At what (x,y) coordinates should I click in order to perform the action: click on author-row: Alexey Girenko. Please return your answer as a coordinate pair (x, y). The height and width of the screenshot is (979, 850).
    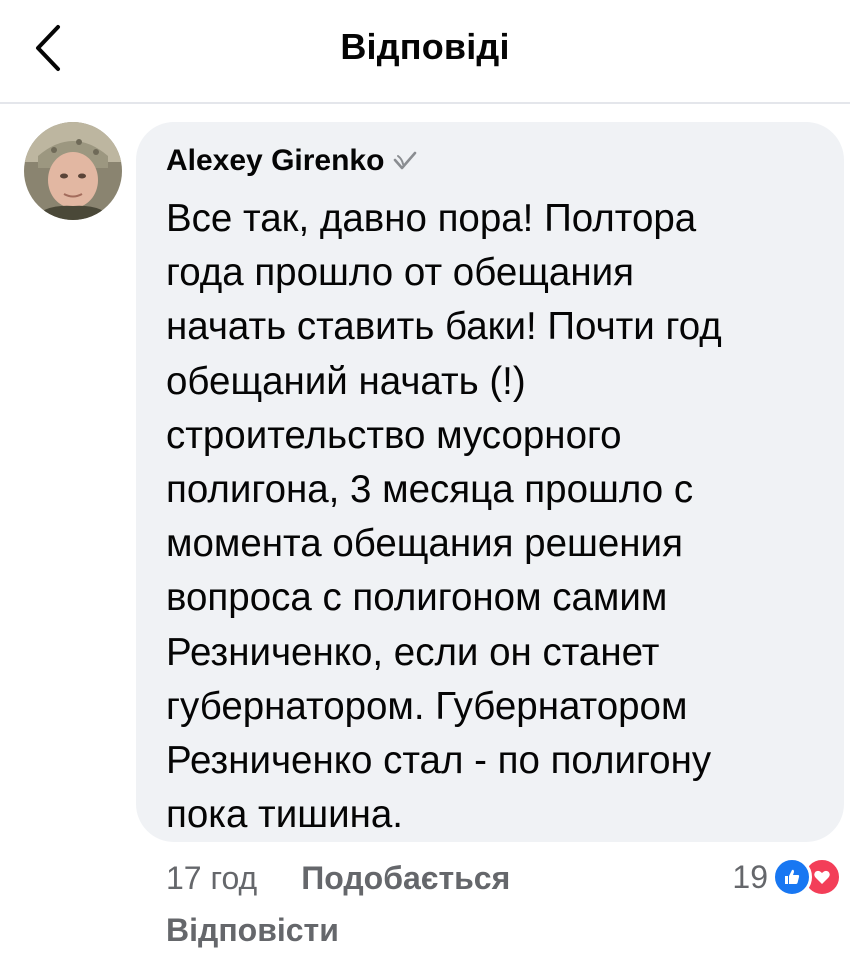
    Looking at the image, I should click on (292, 161).